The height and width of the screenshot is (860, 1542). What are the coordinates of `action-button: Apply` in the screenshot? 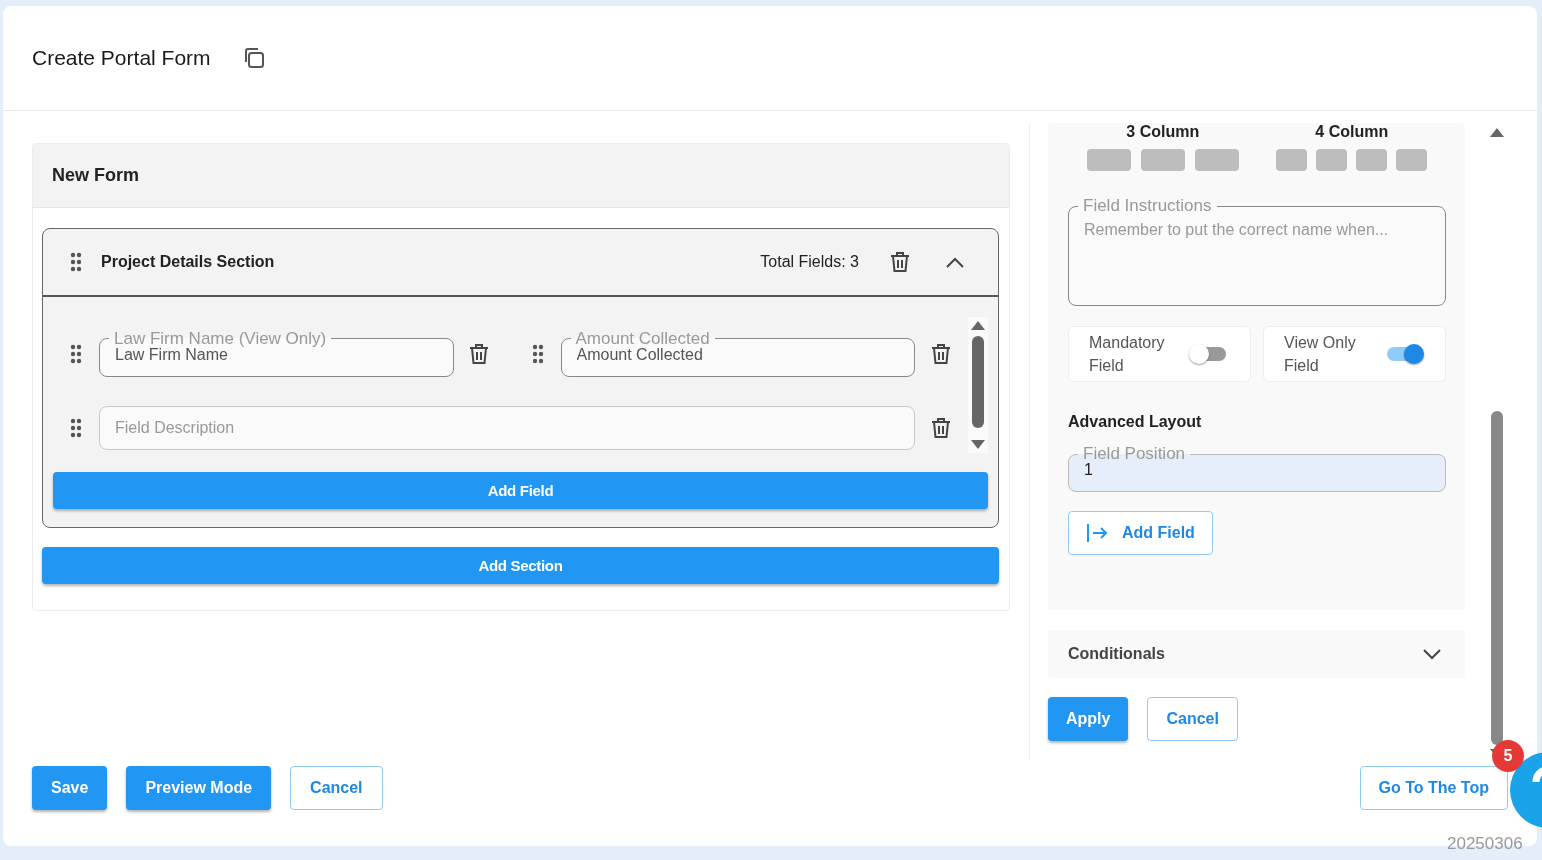 It's located at (1088, 719).